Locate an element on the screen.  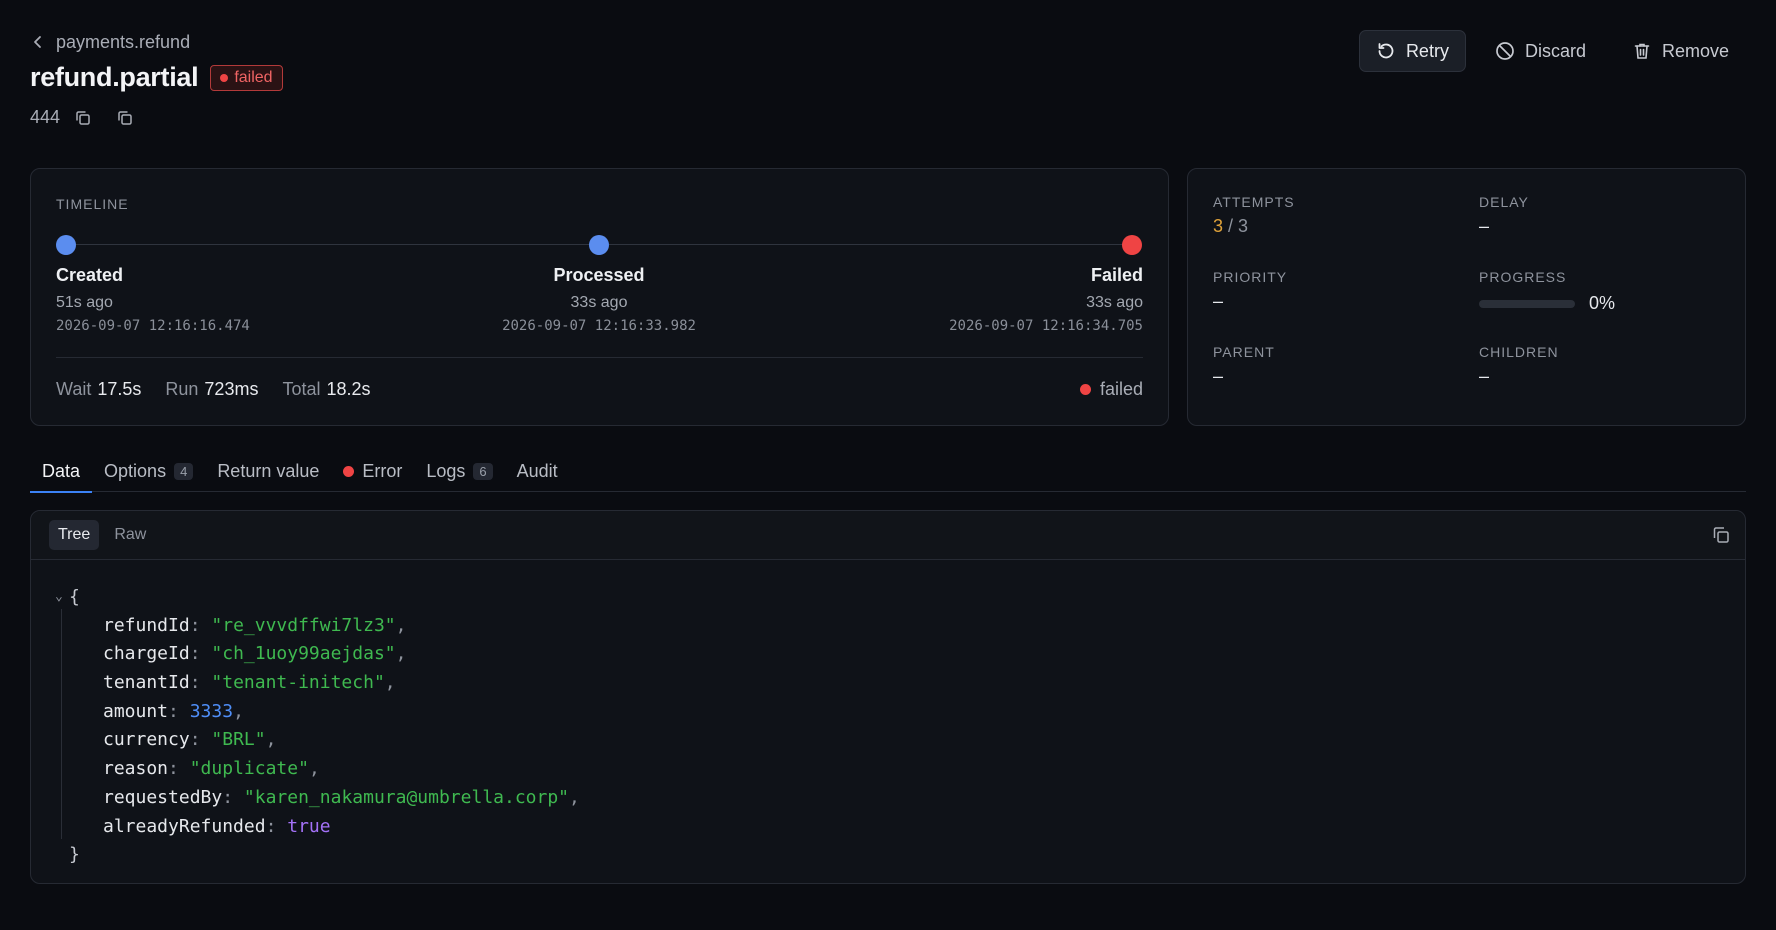
tab-return-value: Return value is located at coordinates (268, 471).